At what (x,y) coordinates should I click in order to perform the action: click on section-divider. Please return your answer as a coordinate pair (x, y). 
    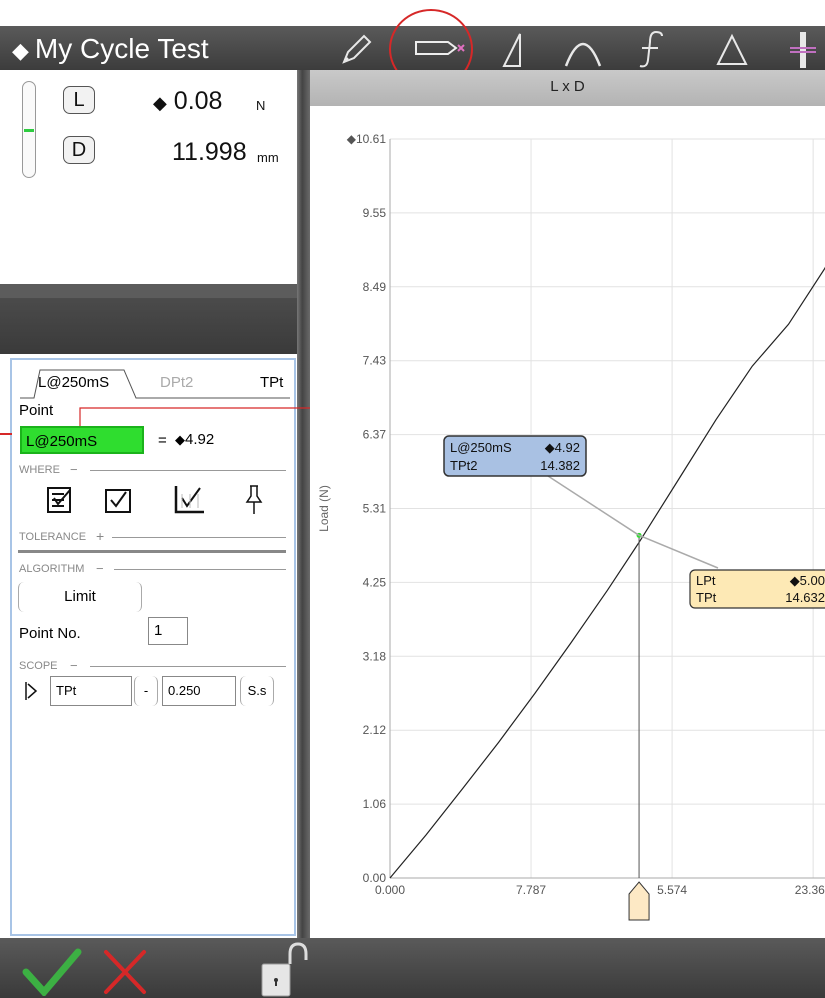
    Looking at the image, I should click on (152, 551).